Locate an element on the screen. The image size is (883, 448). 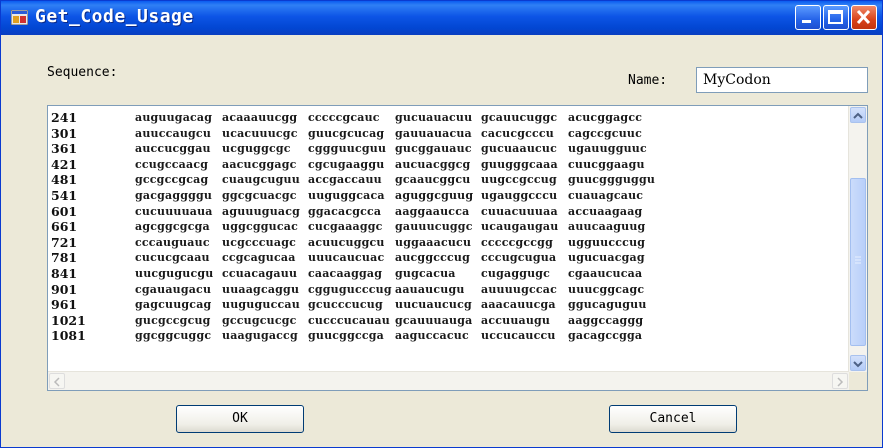
sequence-segment: uuguggcaca is located at coordinates (346, 195).